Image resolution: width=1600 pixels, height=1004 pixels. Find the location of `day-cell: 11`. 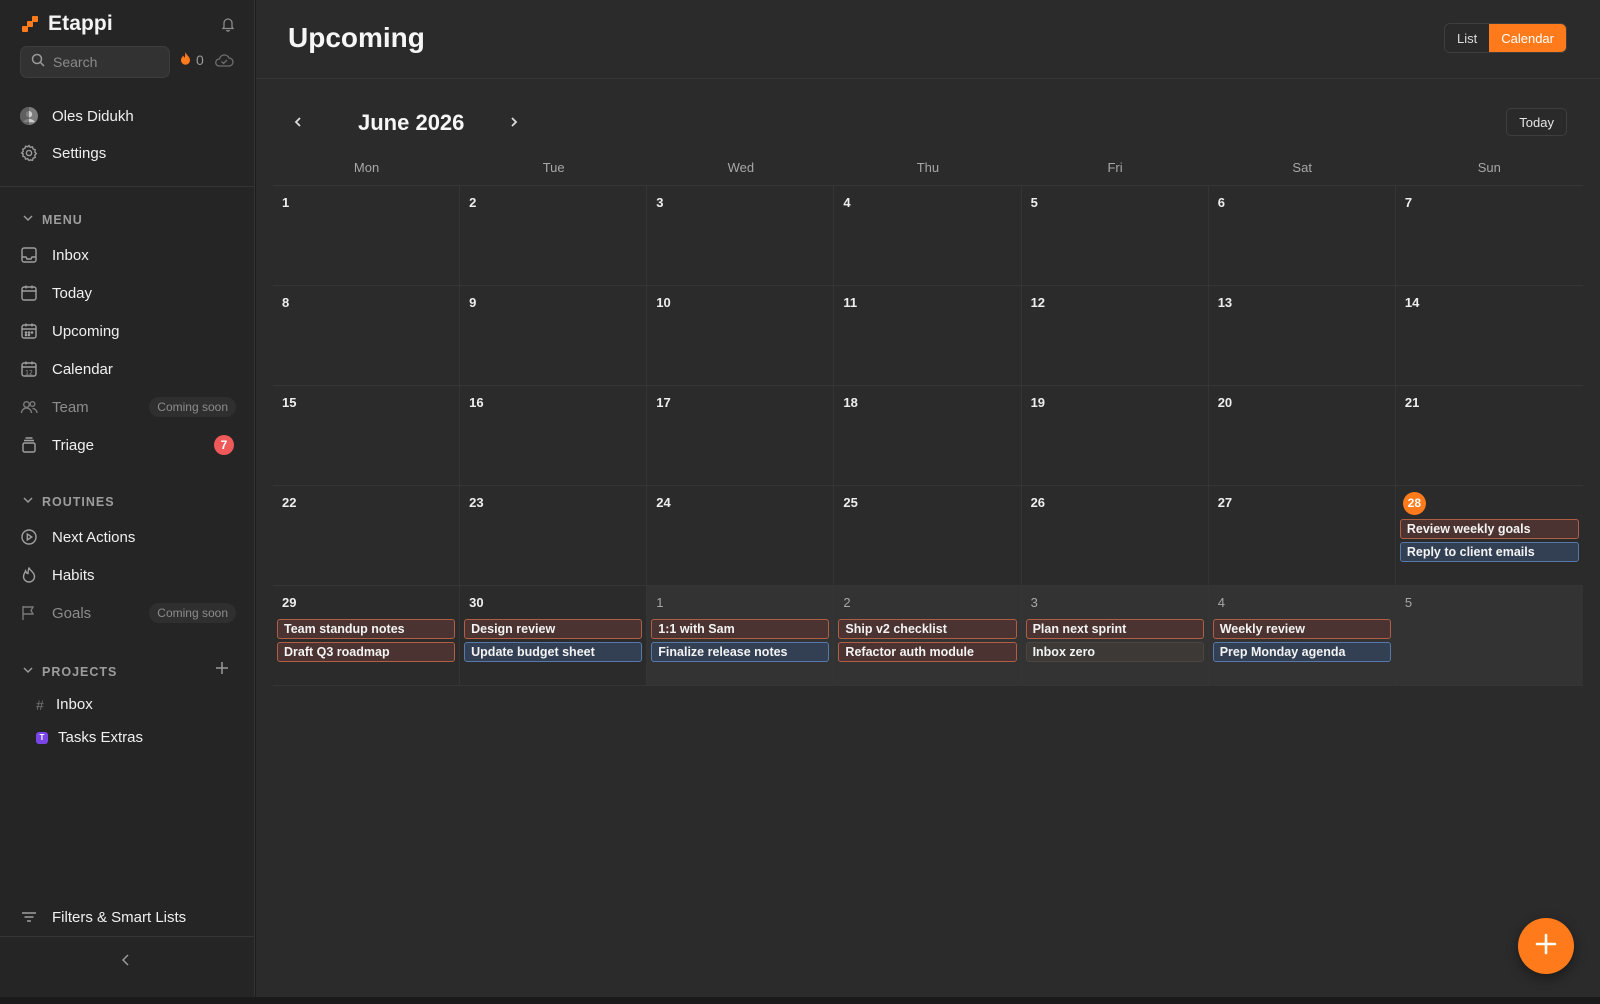

day-cell: 11 is located at coordinates (928, 336).